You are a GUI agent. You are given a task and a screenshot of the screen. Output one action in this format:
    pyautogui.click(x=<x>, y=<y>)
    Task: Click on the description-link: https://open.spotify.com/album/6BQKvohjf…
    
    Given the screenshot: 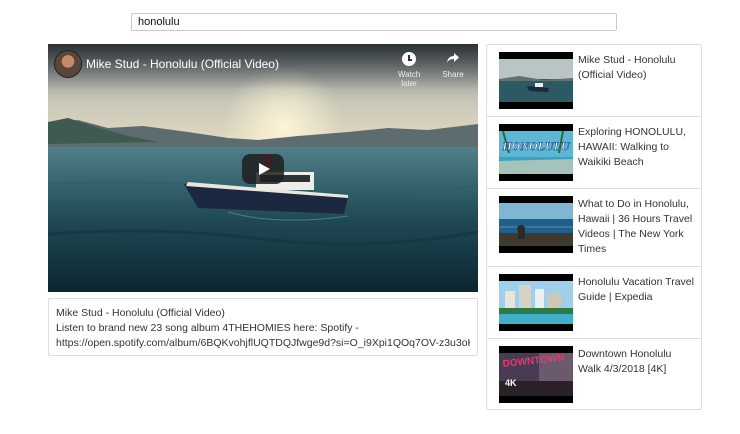 What is the action you would take?
    pyautogui.click(x=263, y=343)
    